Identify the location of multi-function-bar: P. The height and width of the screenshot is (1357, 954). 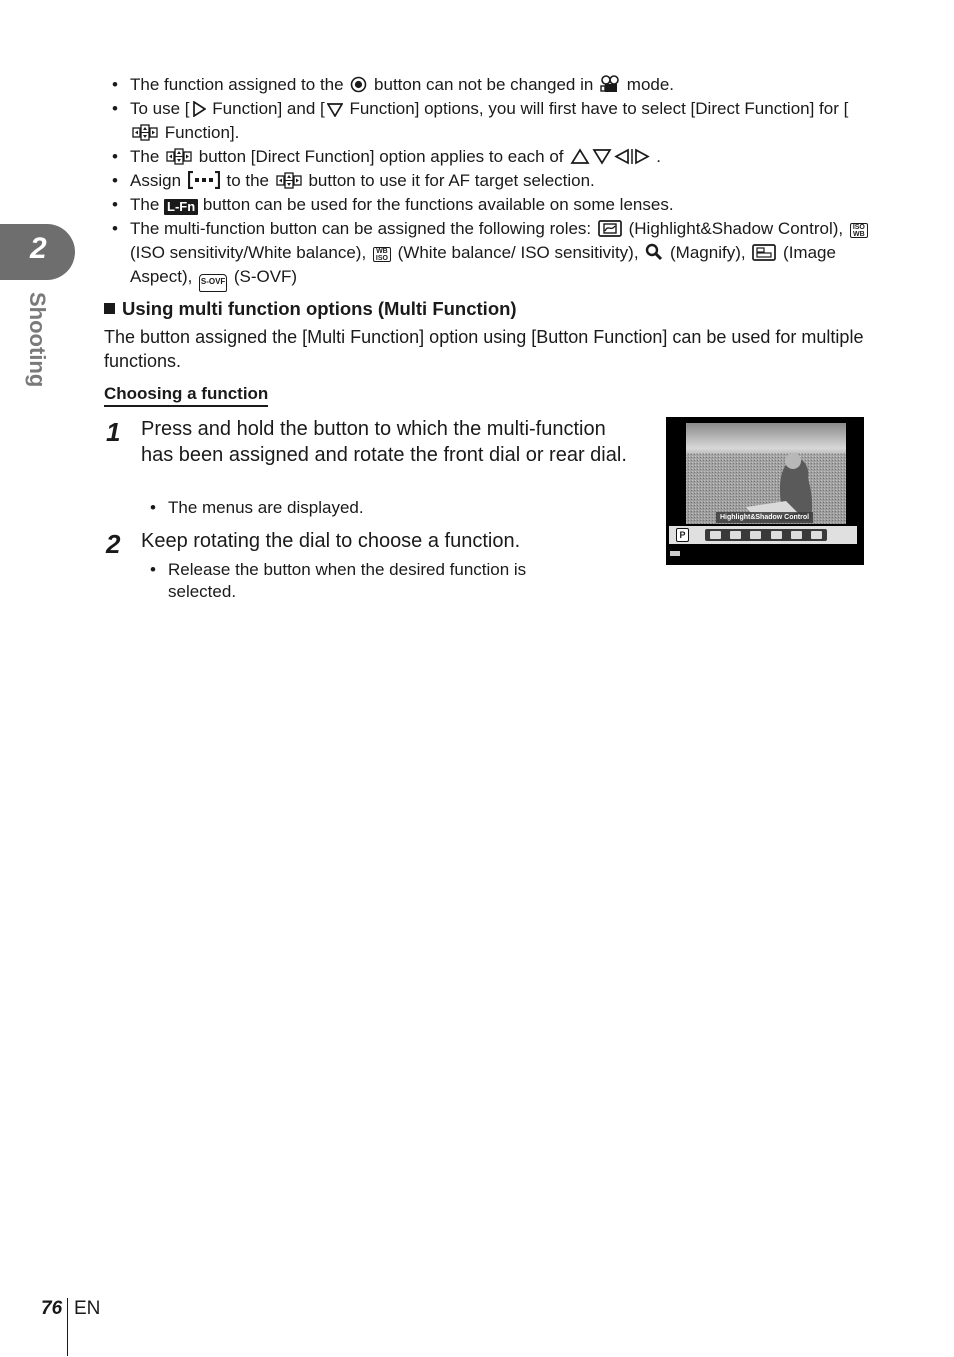
(763, 535).